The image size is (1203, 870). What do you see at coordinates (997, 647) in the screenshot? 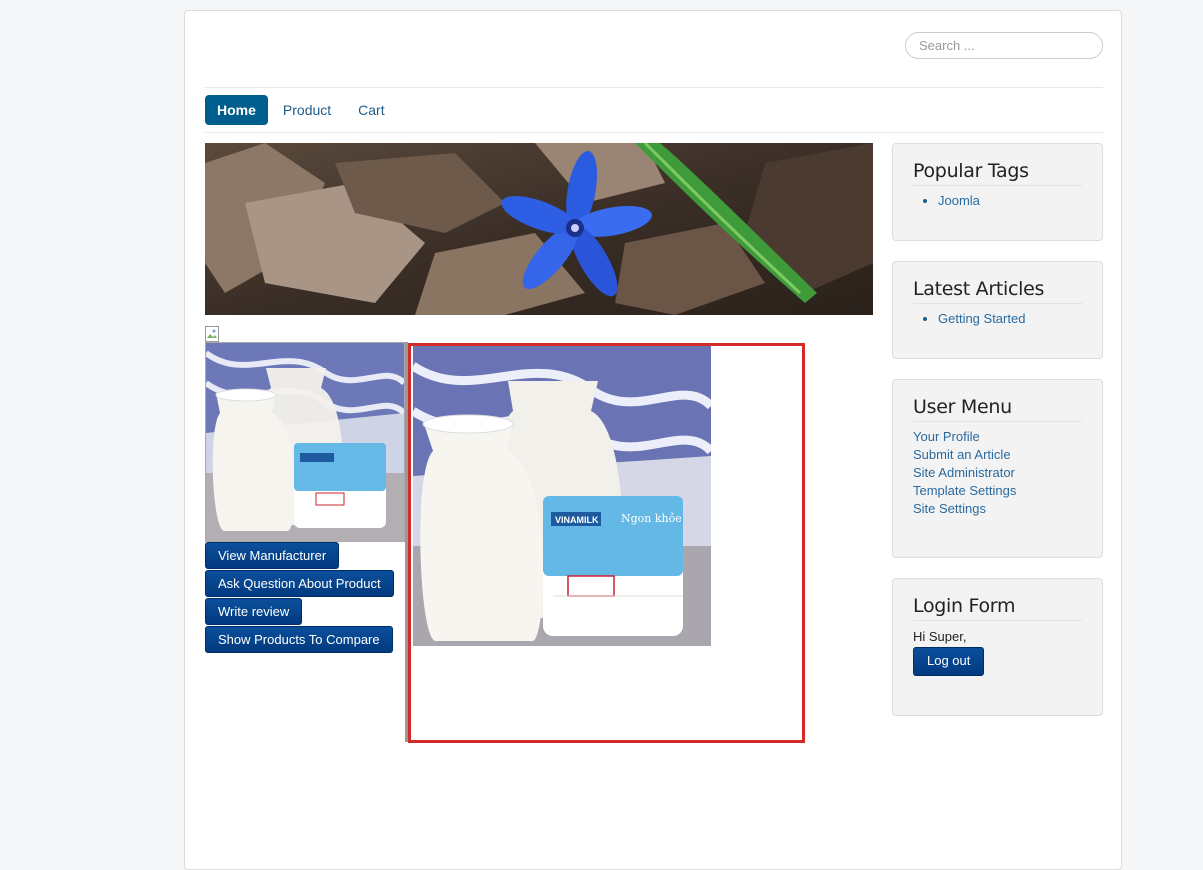
I see `login-form-module: Login Form Hi Super, Log out` at bounding box center [997, 647].